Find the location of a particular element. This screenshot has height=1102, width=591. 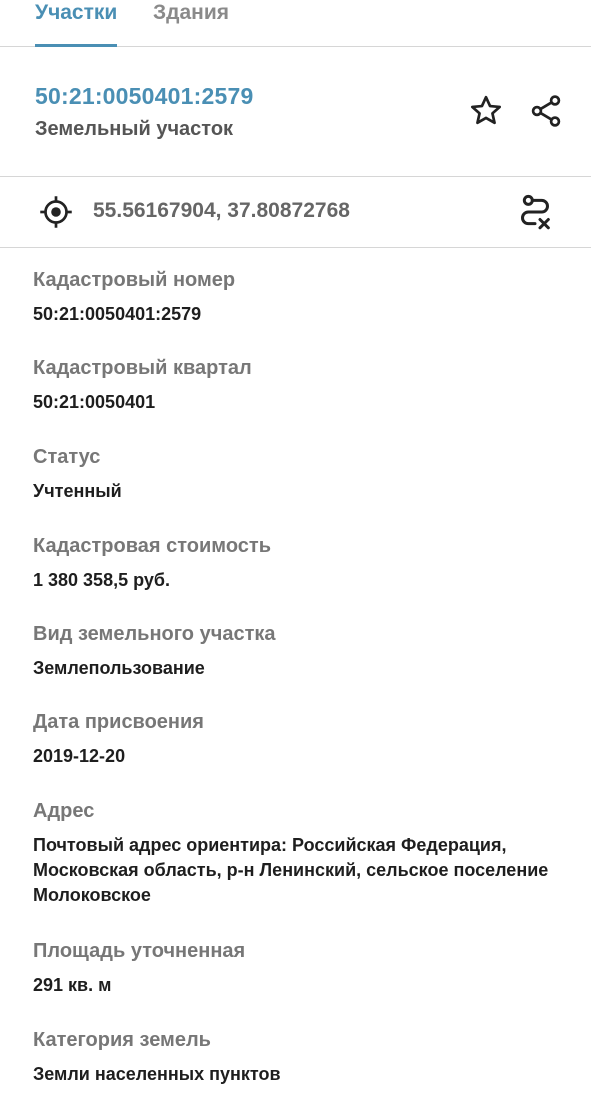

cadastral-number-link: 50:21:0050401:2579 is located at coordinates (144, 96).